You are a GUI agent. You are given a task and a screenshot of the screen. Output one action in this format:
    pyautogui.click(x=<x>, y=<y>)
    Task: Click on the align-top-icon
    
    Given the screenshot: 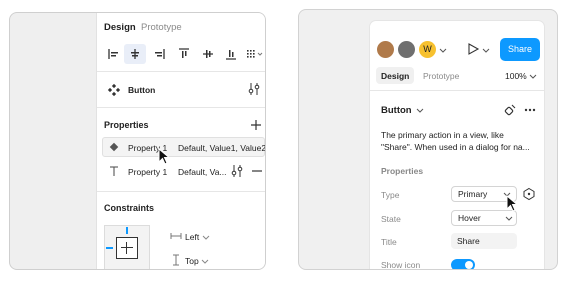 What is the action you would take?
    pyautogui.click(x=184, y=54)
    